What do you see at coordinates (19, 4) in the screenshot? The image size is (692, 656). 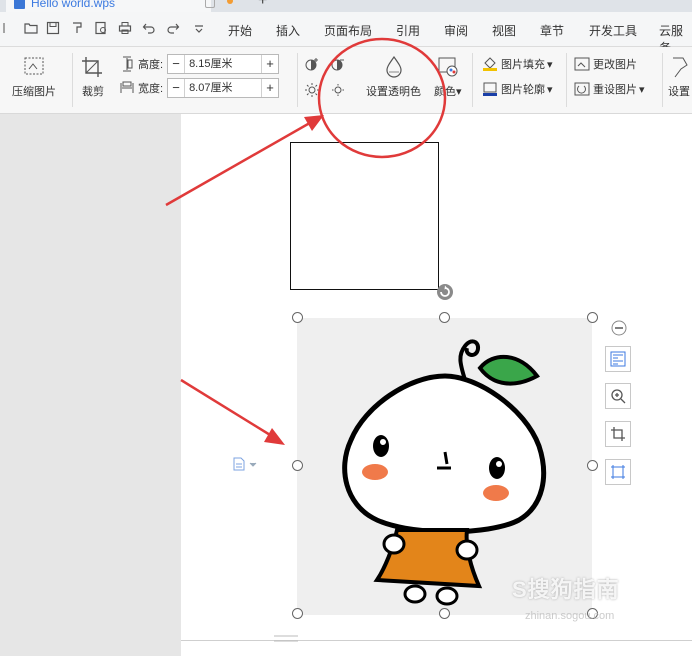 I see `wps-document-icon` at bounding box center [19, 4].